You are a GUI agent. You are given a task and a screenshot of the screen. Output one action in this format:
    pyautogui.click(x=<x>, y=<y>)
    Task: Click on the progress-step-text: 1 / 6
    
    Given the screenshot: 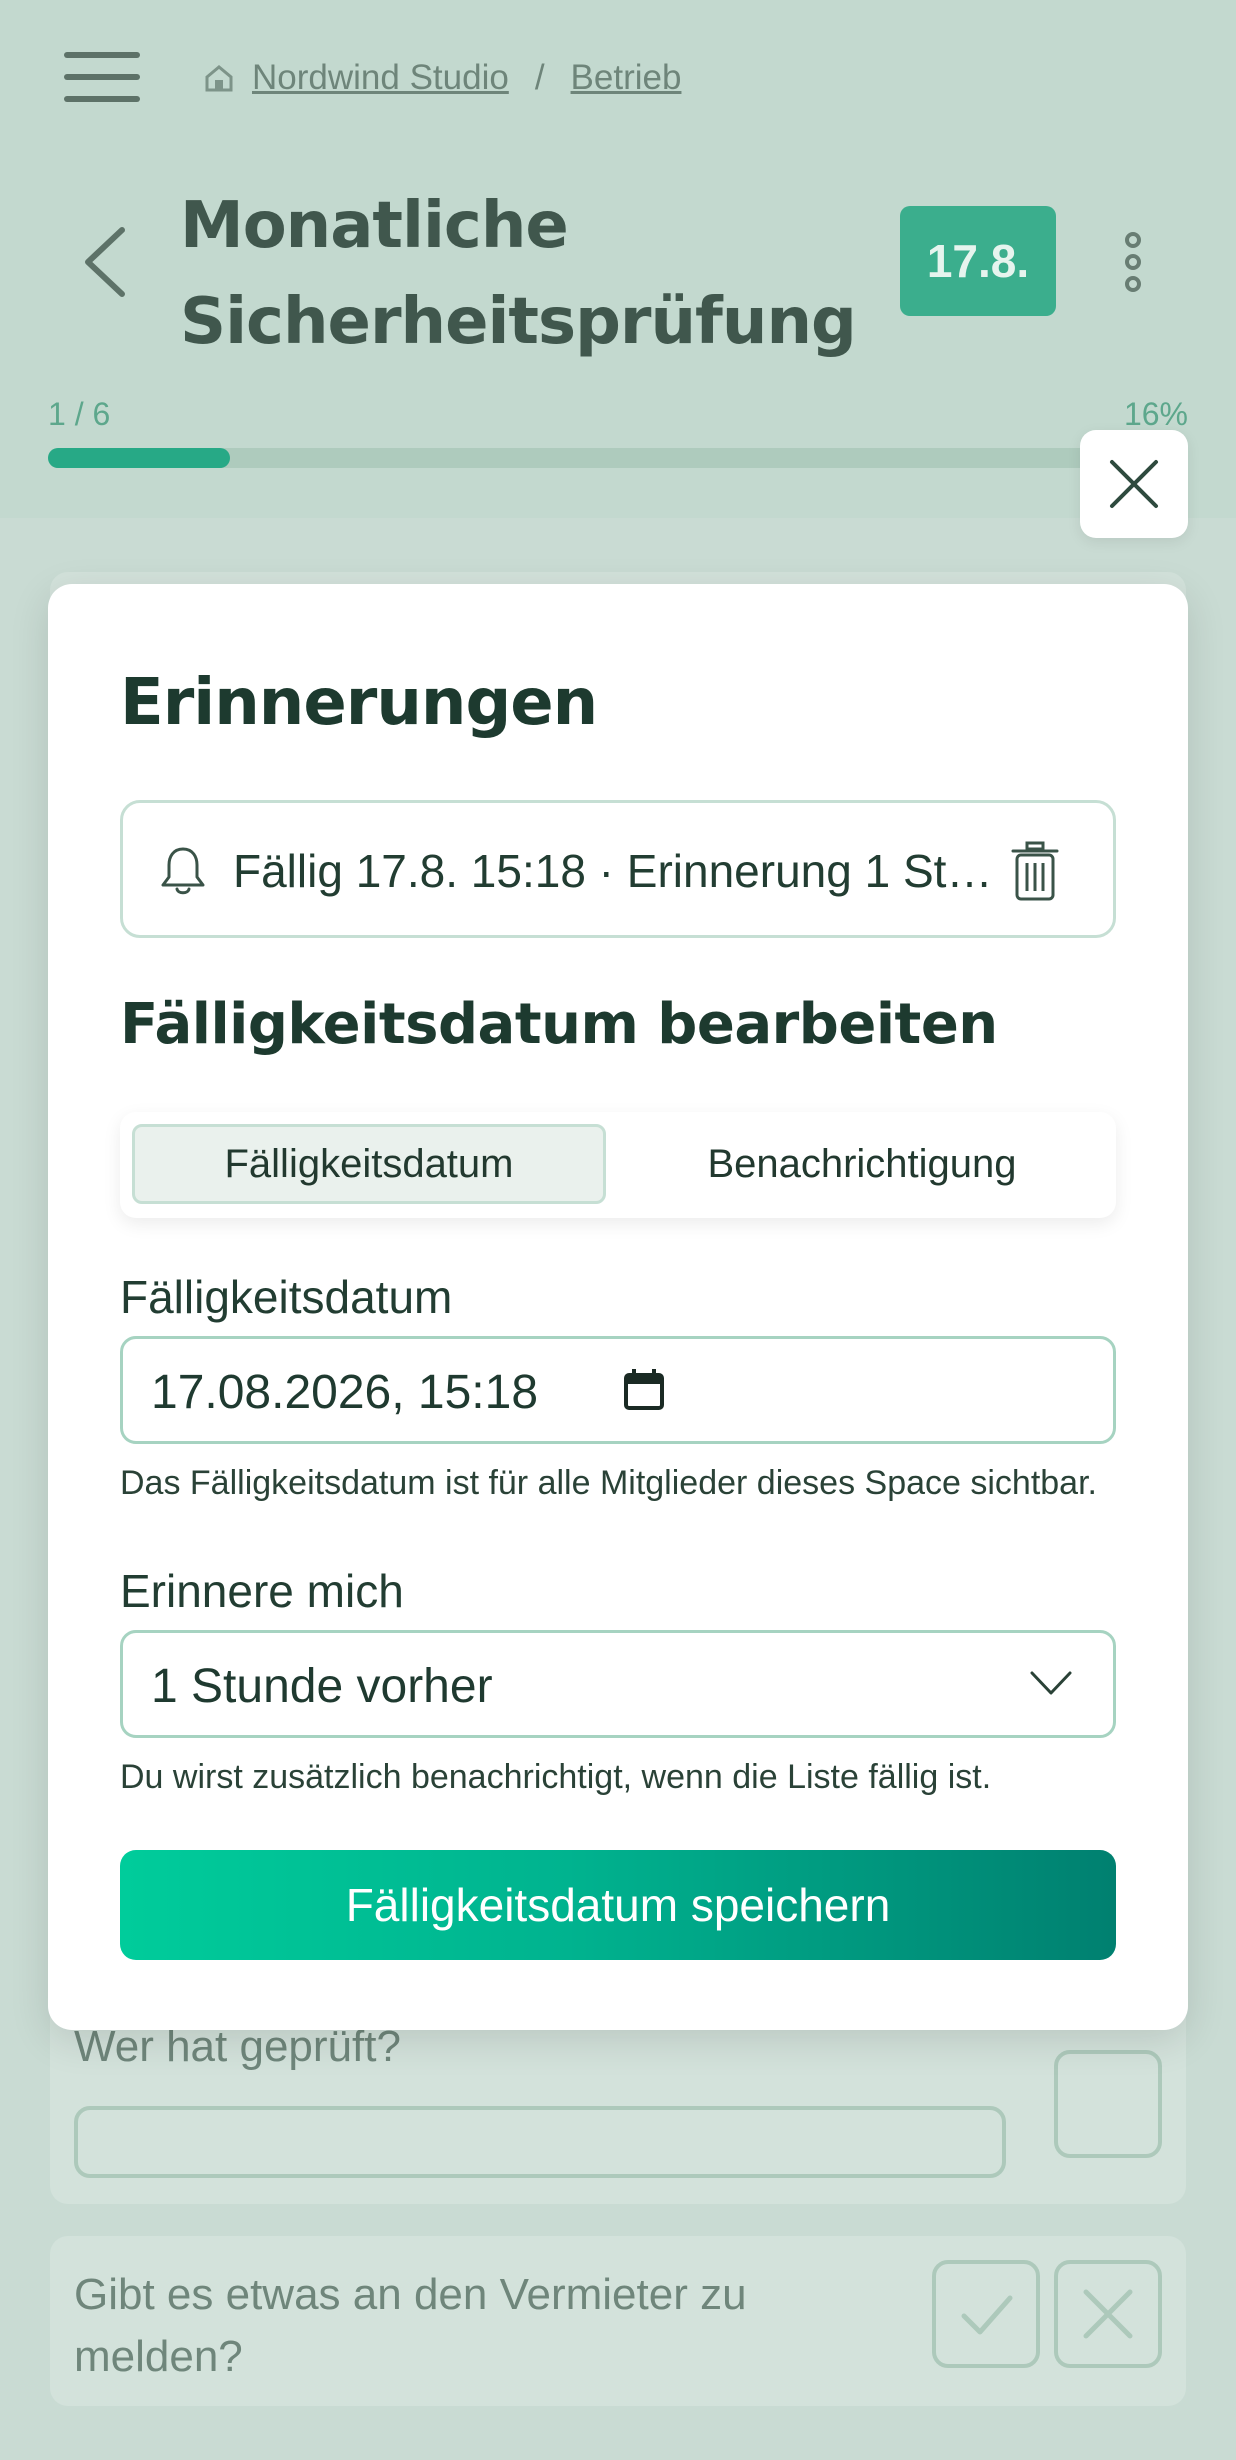 What is the action you would take?
    pyautogui.click(x=79, y=414)
    